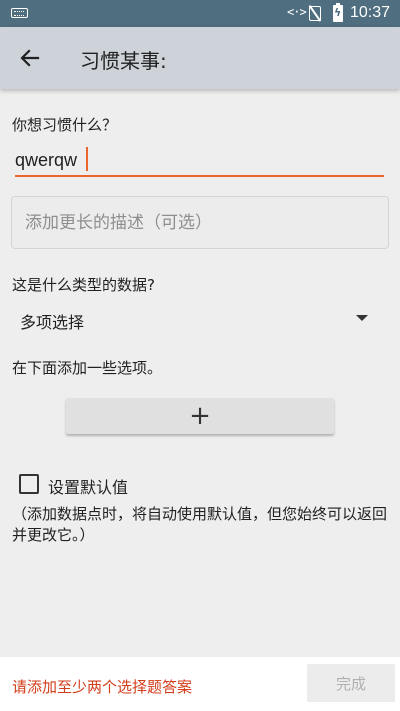  What do you see at coordinates (201, 320) in the screenshot?
I see `type-dropdown: 多项选择` at bounding box center [201, 320].